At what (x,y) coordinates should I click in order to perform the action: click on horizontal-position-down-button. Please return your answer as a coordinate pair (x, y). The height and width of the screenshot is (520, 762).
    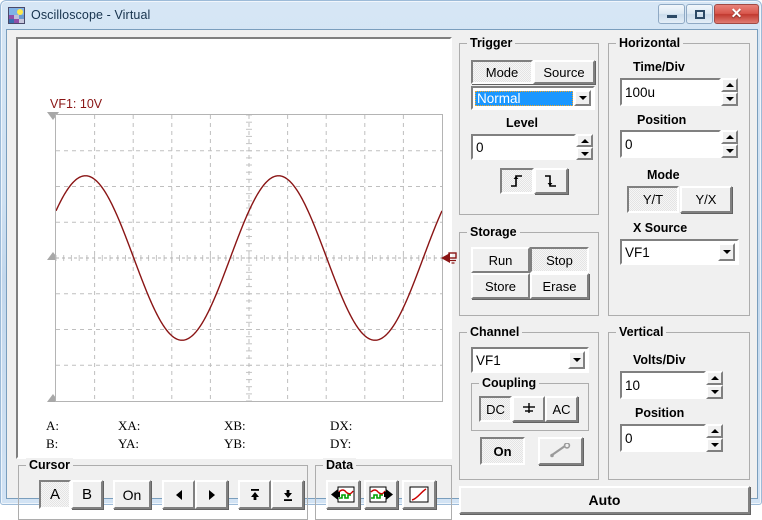
    Looking at the image, I should click on (729, 151).